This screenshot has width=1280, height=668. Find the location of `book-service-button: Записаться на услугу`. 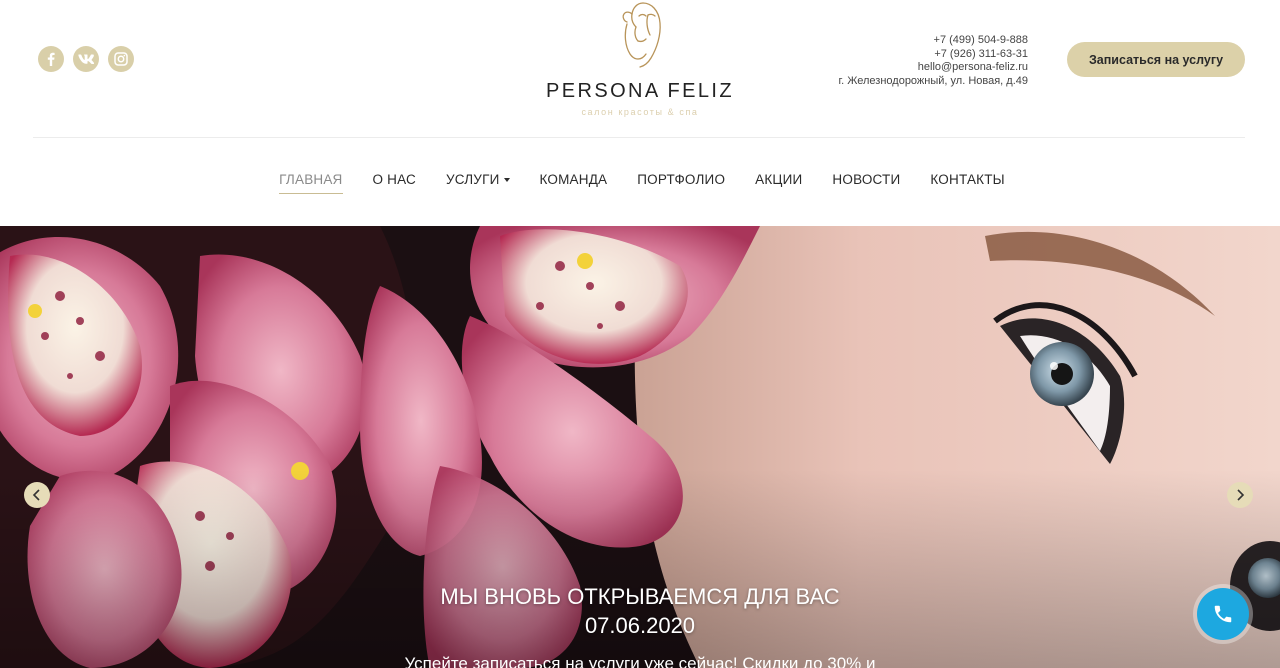

book-service-button: Записаться на услугу is located at coordinates (1156, 59).